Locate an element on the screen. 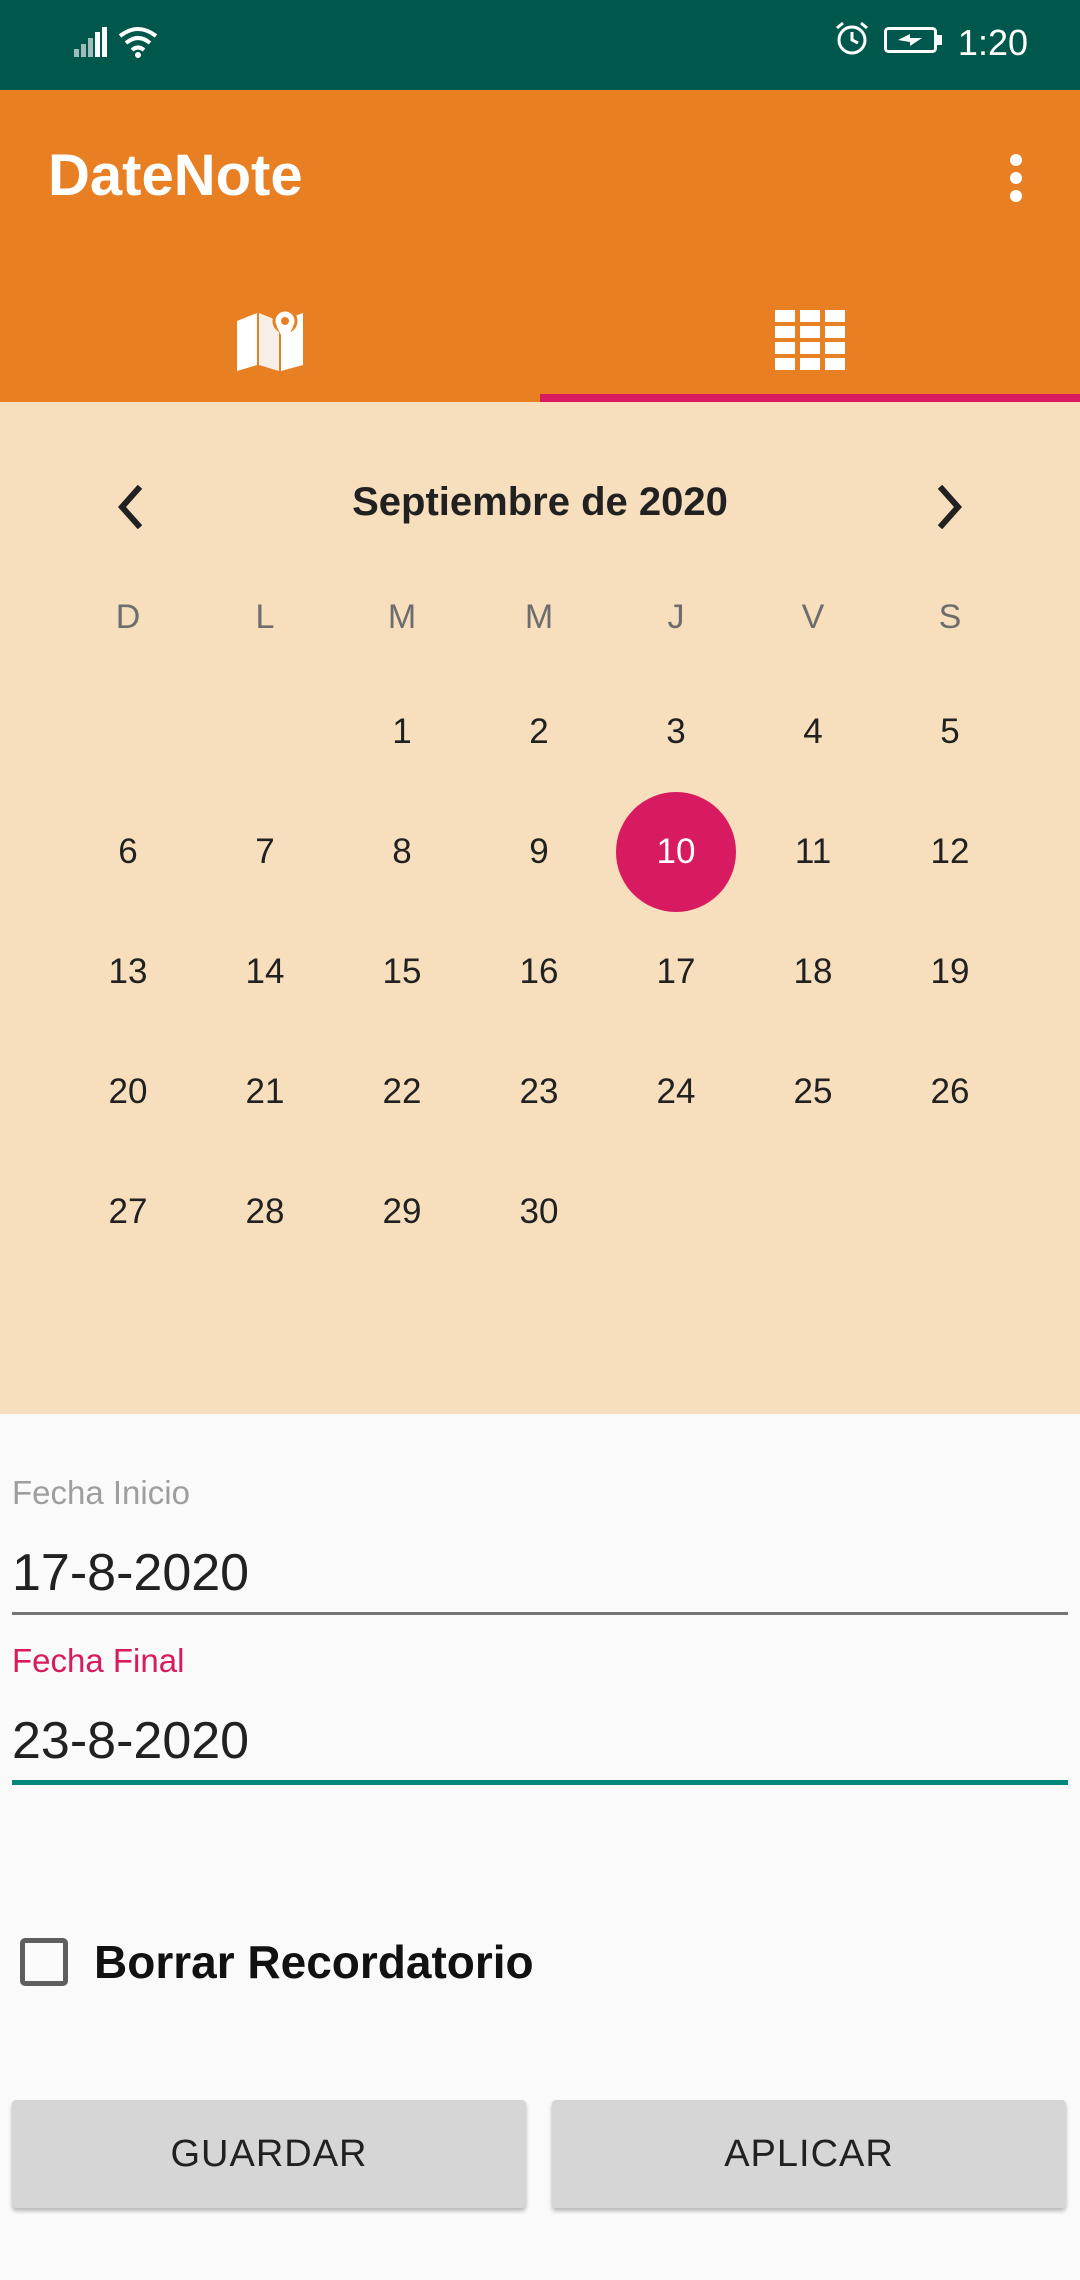  status-bar: 1:20 is located at coordinates (540, 45).